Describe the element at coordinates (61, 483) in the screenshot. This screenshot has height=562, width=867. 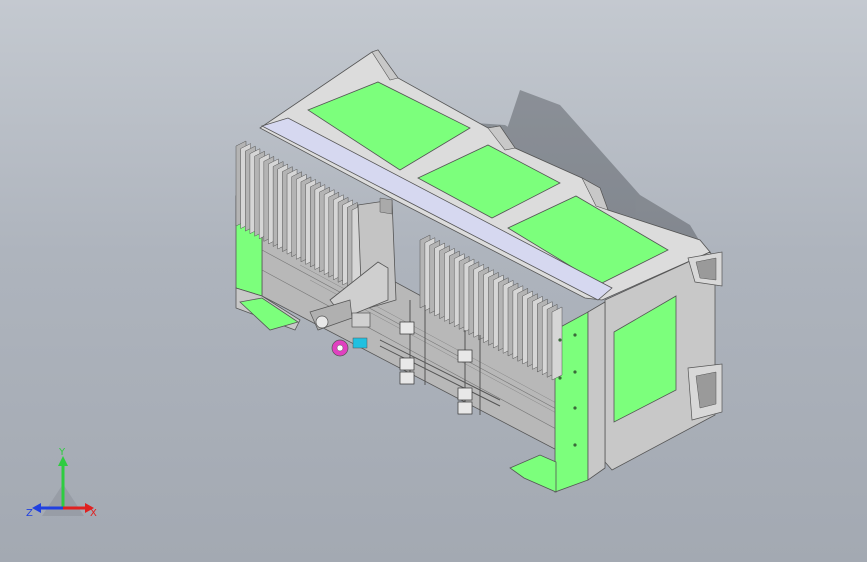
I see `axis-triad: Y X Z` at that location.